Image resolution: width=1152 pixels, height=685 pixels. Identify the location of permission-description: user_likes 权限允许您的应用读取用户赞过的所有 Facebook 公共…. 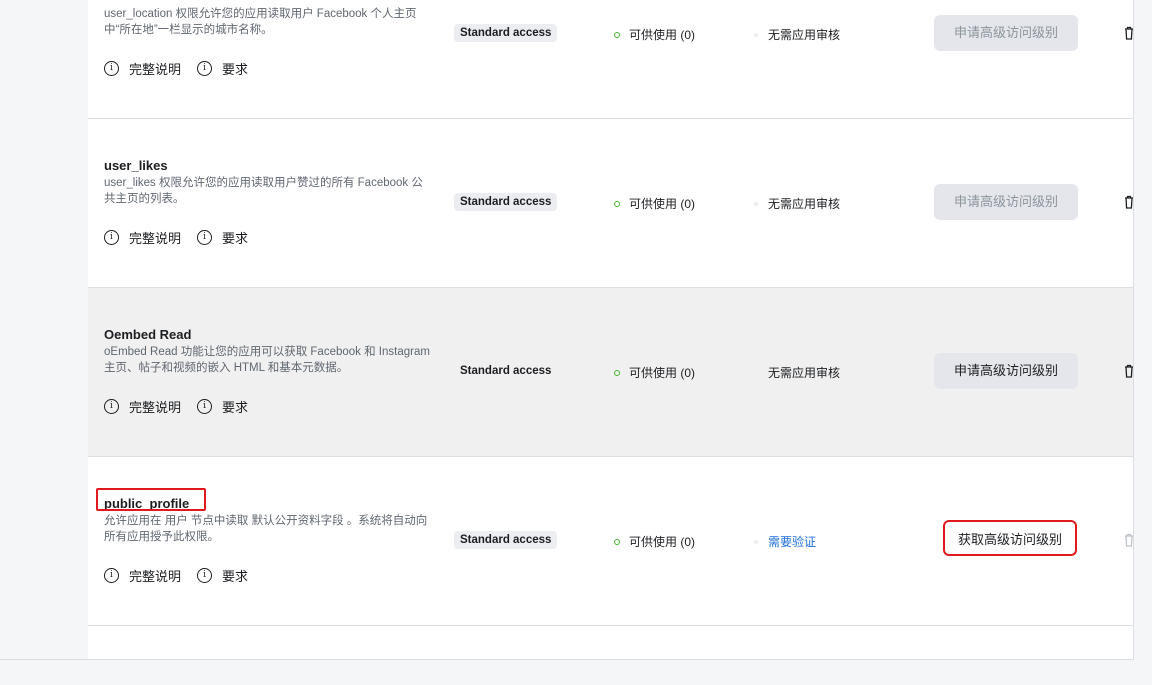
(263, 191).